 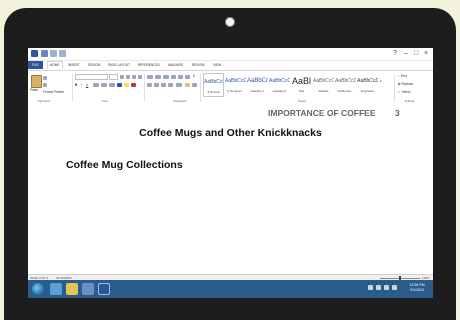 What do you see at coordinates (53, 53) in the screenshot?
I see `undo-icon` at bounding box center [53, 53].